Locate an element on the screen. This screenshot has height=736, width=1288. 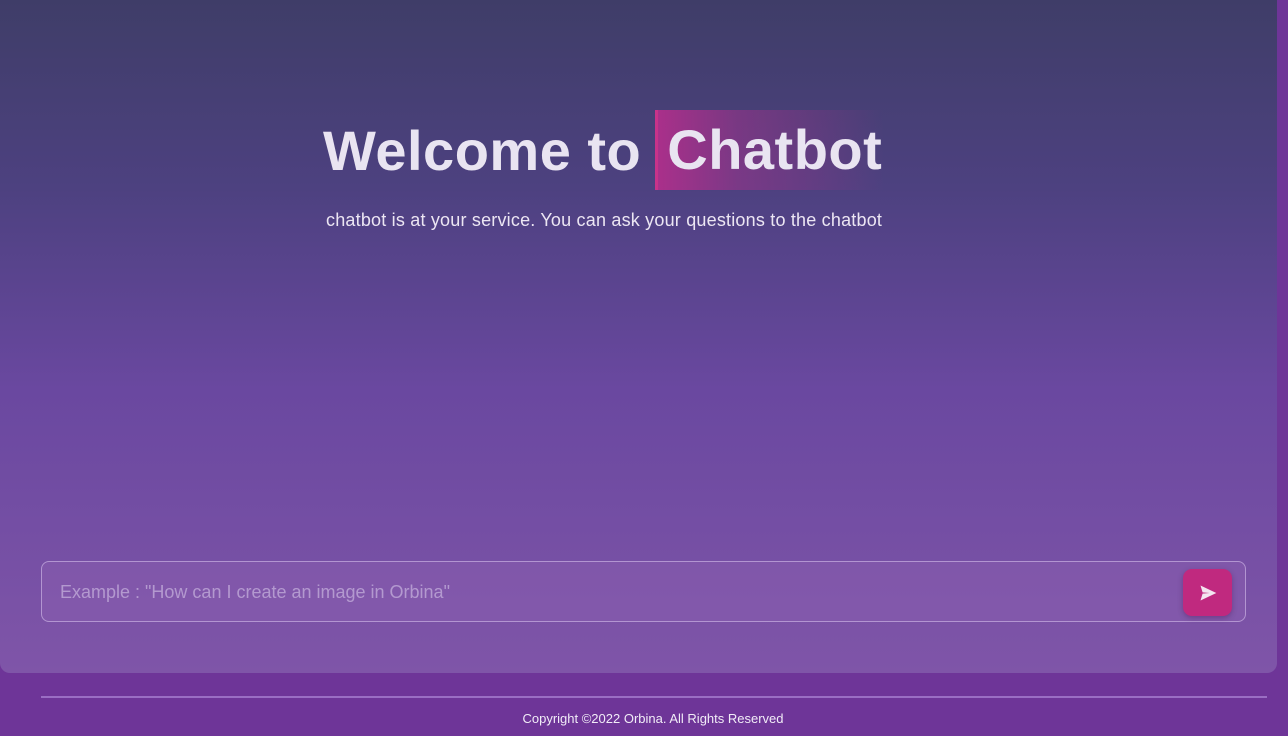
hero-title: Welcome to Chatbot is located at coordinates (604, 150).